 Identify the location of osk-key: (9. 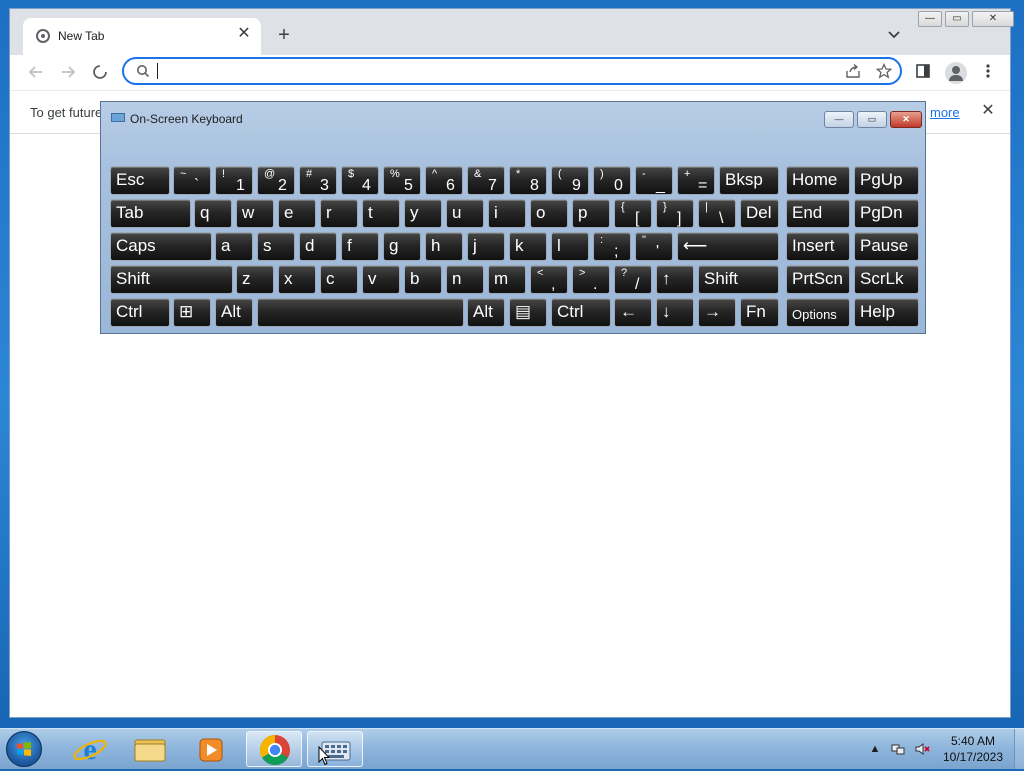
(570, 180).